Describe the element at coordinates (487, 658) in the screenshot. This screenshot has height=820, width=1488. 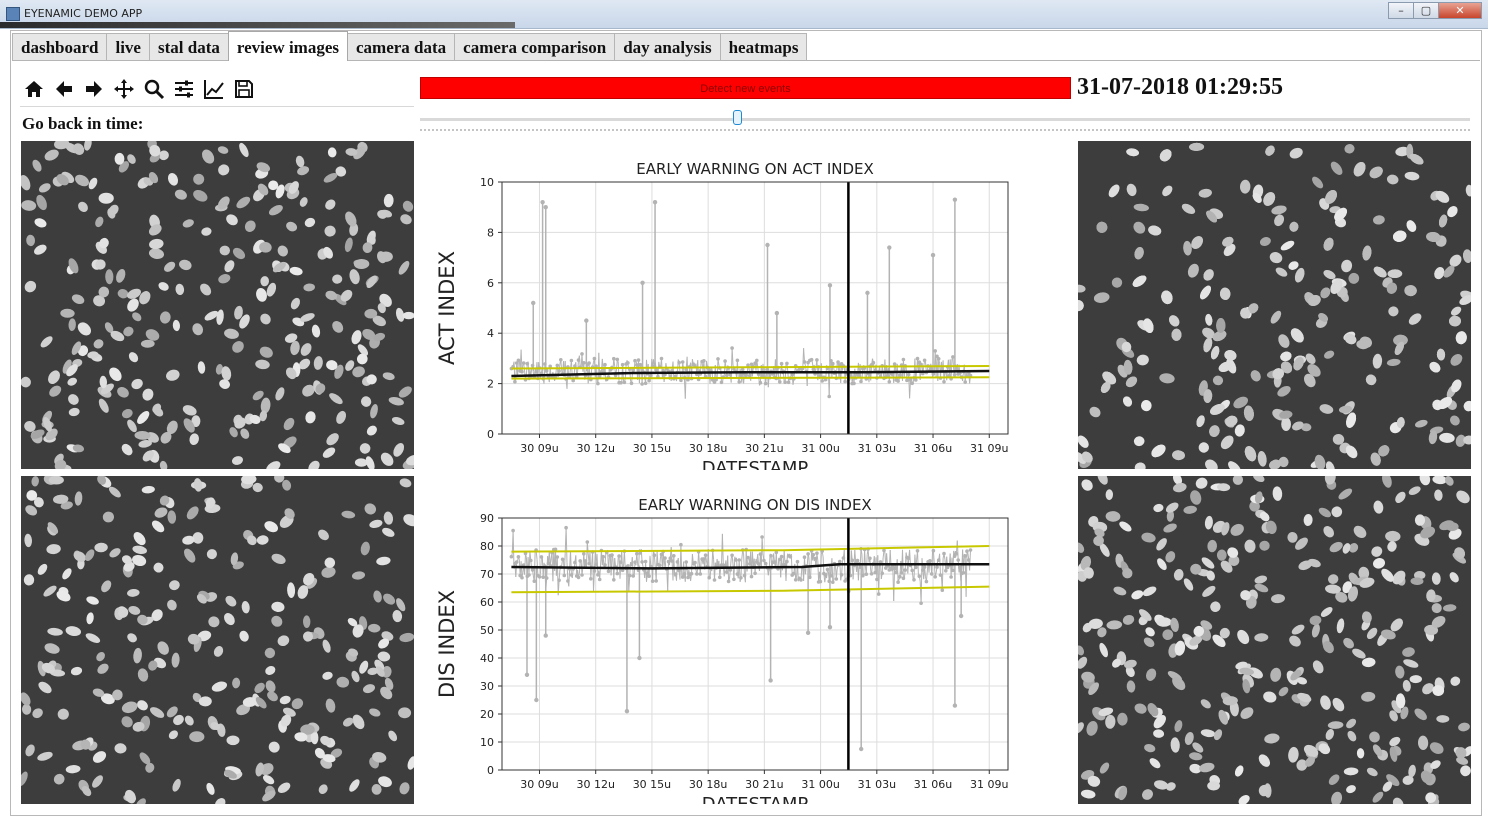
I see `y-tick-label: 40` at that location.